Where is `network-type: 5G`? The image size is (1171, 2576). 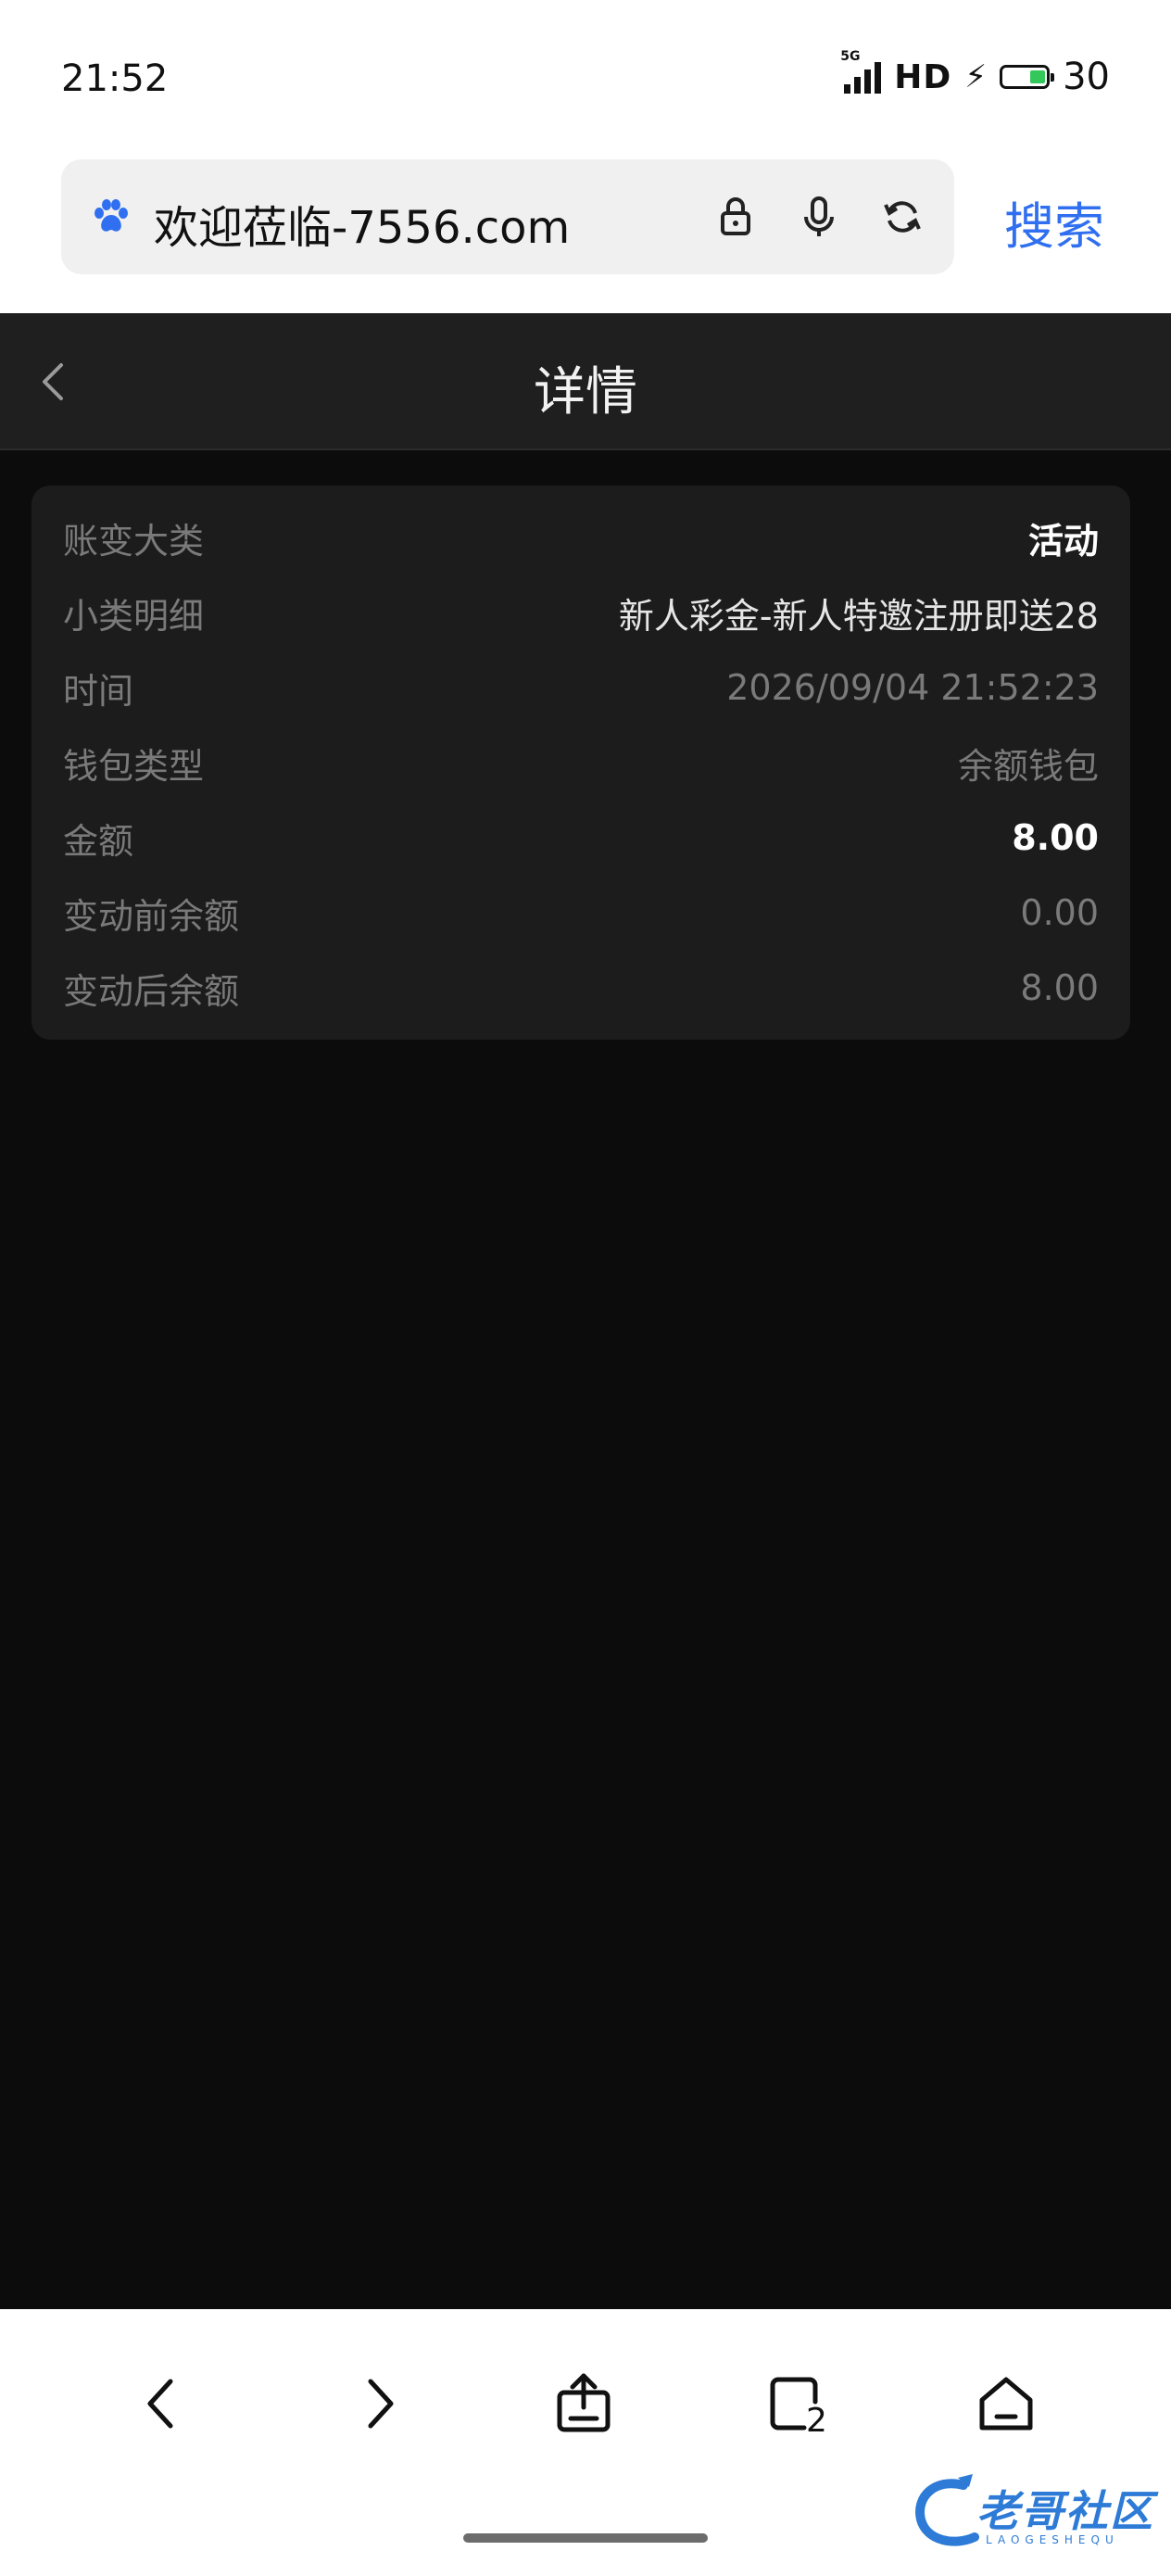
network-type: 5G is located at coordinates (851, 57).